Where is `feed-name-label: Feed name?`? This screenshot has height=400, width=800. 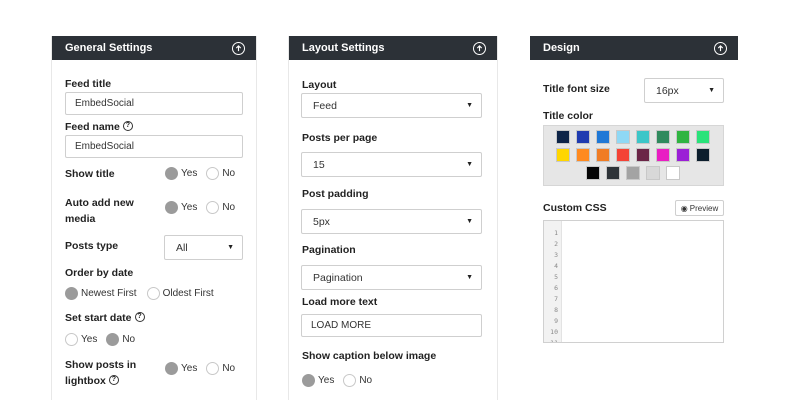 feed-name-label: Feed name? is located at coordinates (99, 127).